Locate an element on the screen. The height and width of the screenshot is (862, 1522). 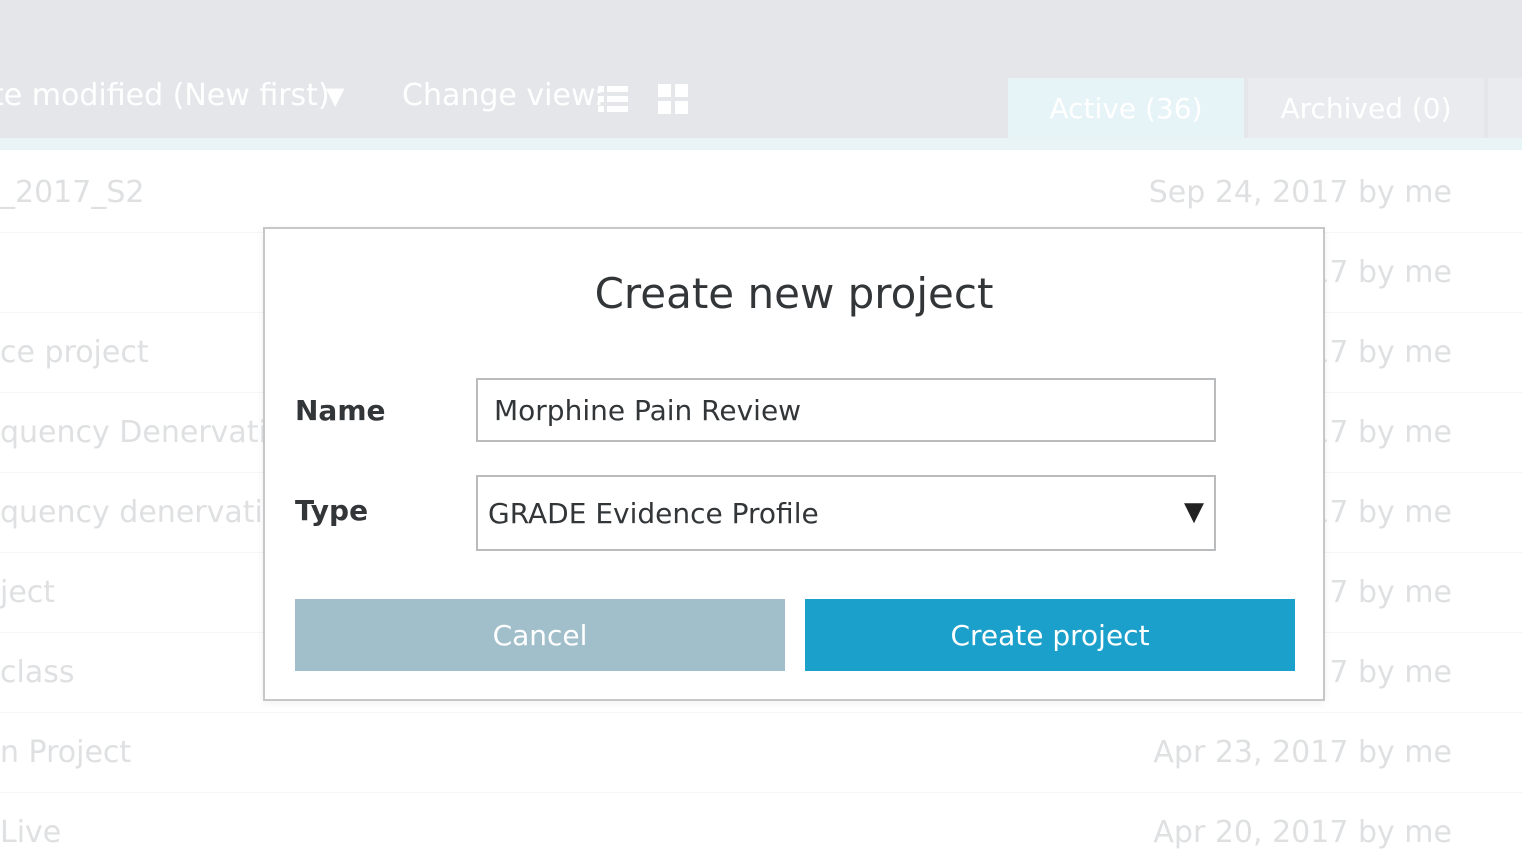
cancel-button: Cancel is located at coordinates (540, 635).